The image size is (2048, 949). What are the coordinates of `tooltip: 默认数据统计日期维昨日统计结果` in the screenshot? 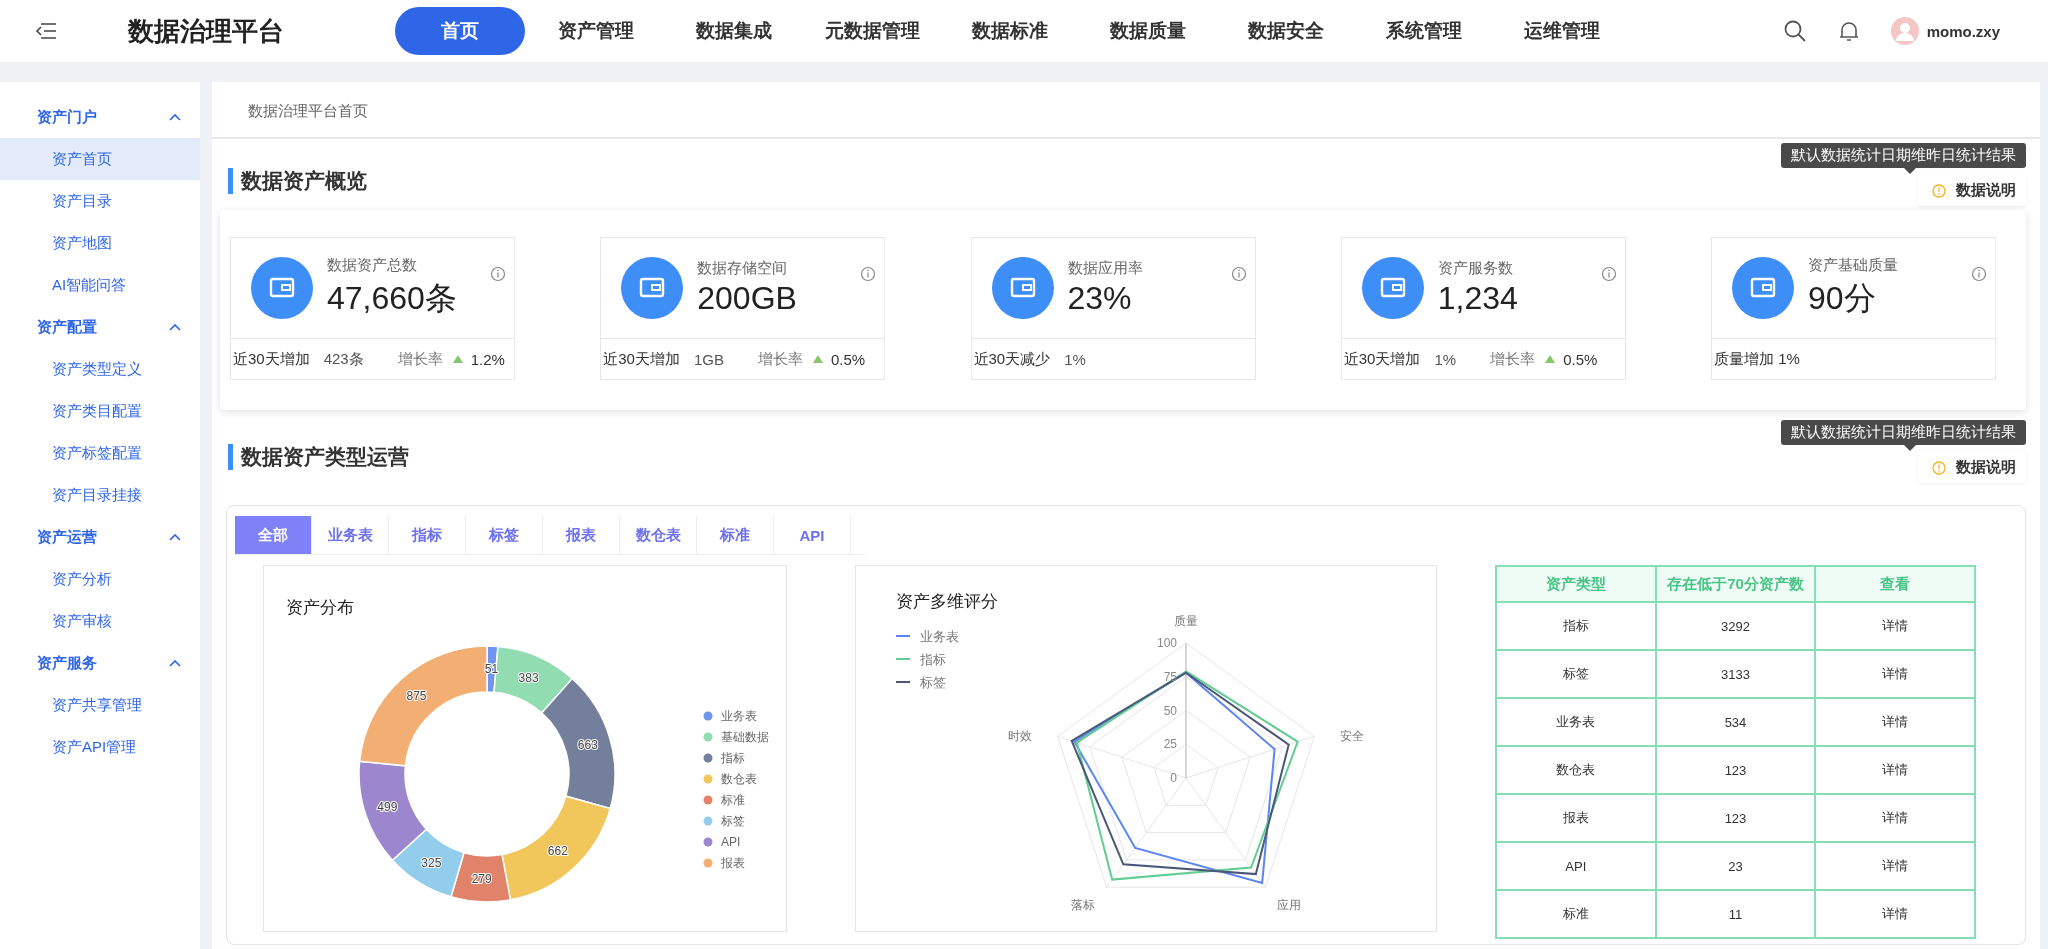 It's located at (1903, 155).